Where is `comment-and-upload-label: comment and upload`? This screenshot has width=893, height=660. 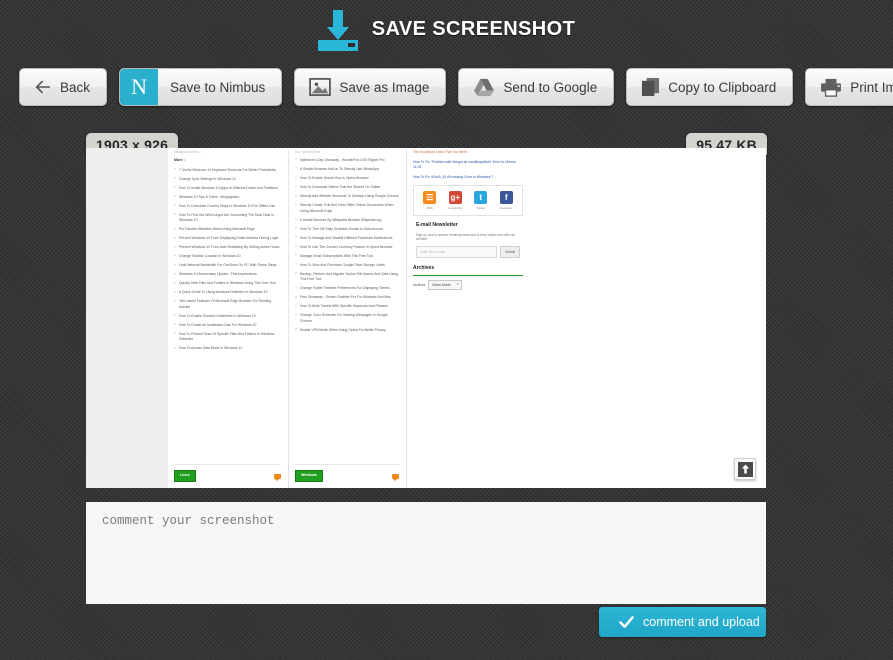 comment-and-upload-label: comment and upload is located at coordinates (701, 622).